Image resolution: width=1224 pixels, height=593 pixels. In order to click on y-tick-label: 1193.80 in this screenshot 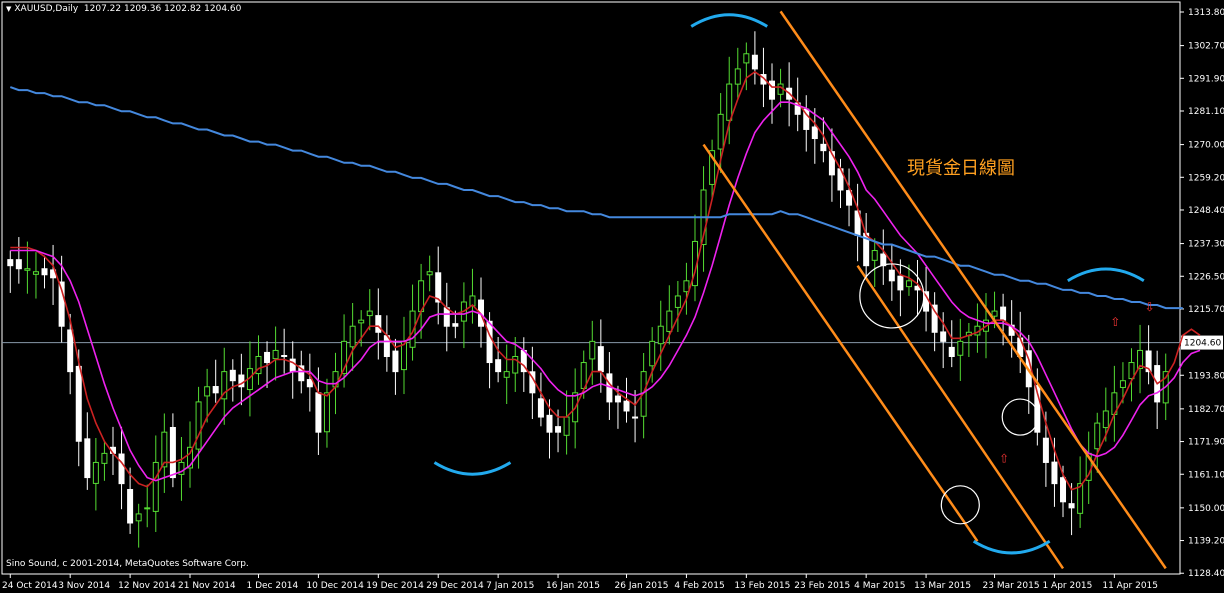, I will do `click(1206, 376)`.